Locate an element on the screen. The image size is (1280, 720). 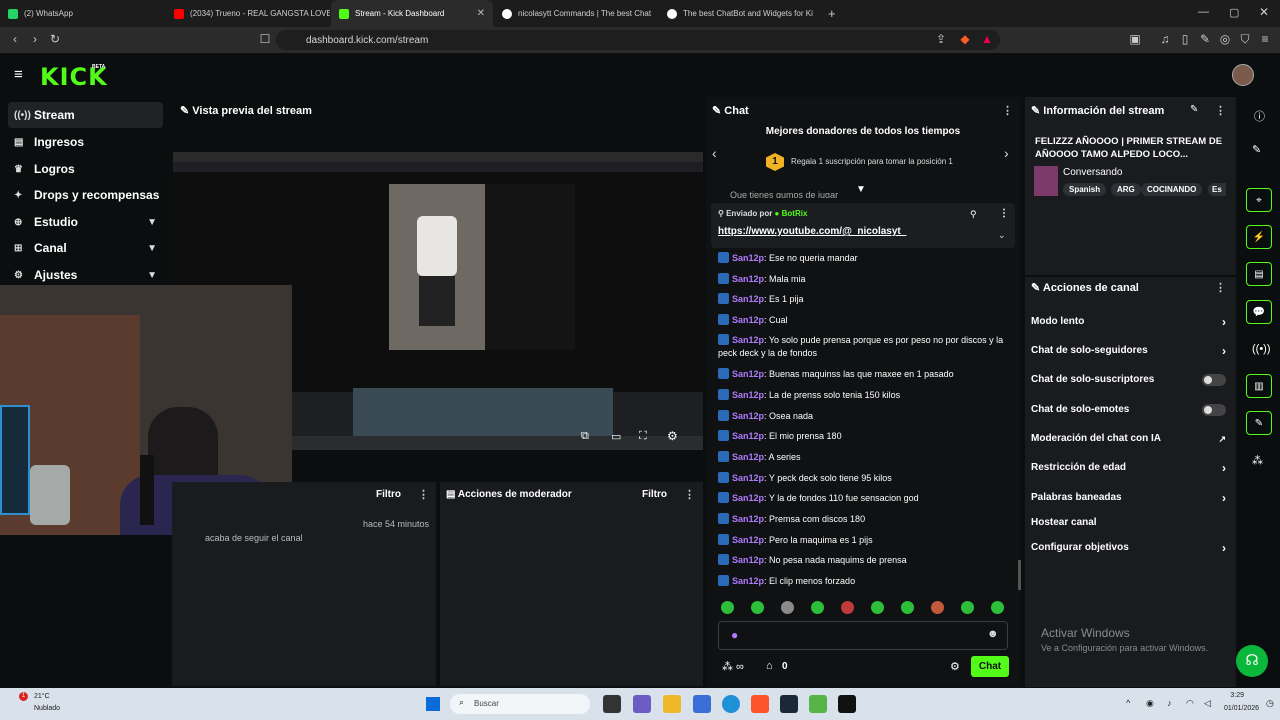
sidebar-item-canal: ⊞ Canal ▼ is located at coordinates (85, 248).